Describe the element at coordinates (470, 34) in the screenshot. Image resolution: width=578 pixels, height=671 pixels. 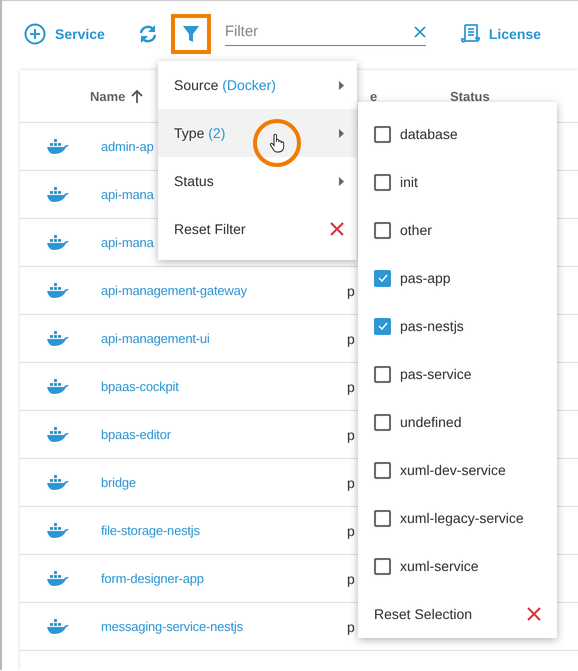
I see `document-icon` at that location.